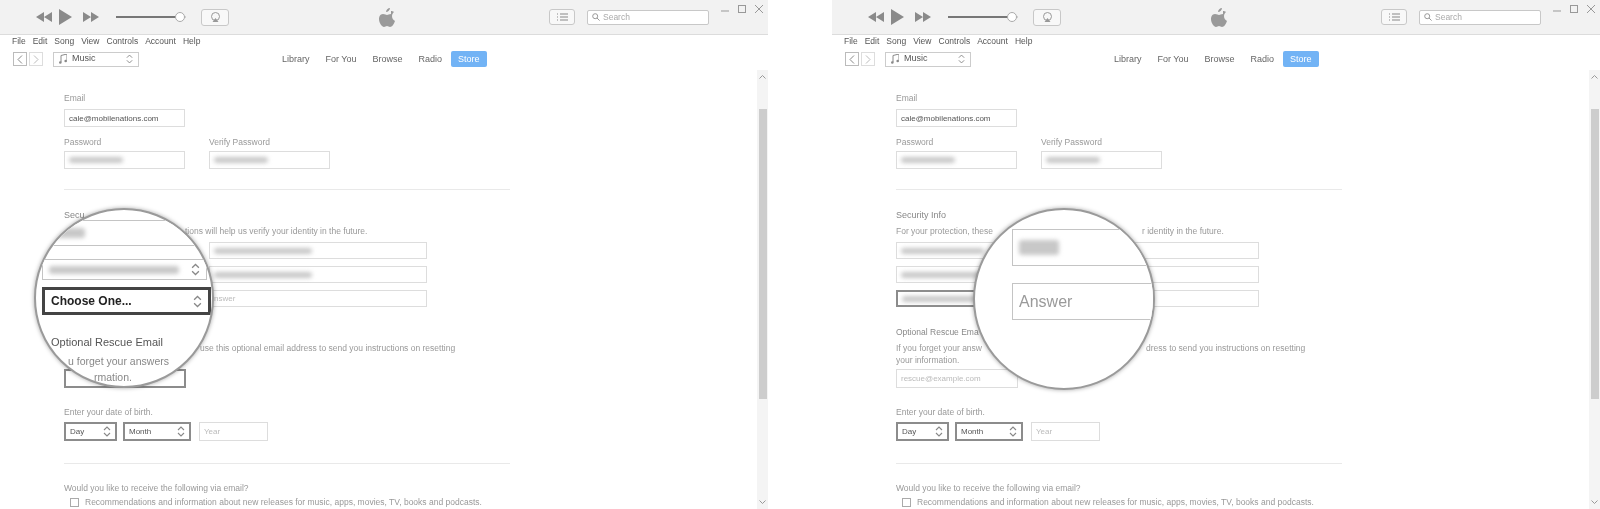  What do you see at coordinates (937, 332) in the screenshot?
I see `section-heading: Optional Rescue Ema` at bounding box center [937, 332].